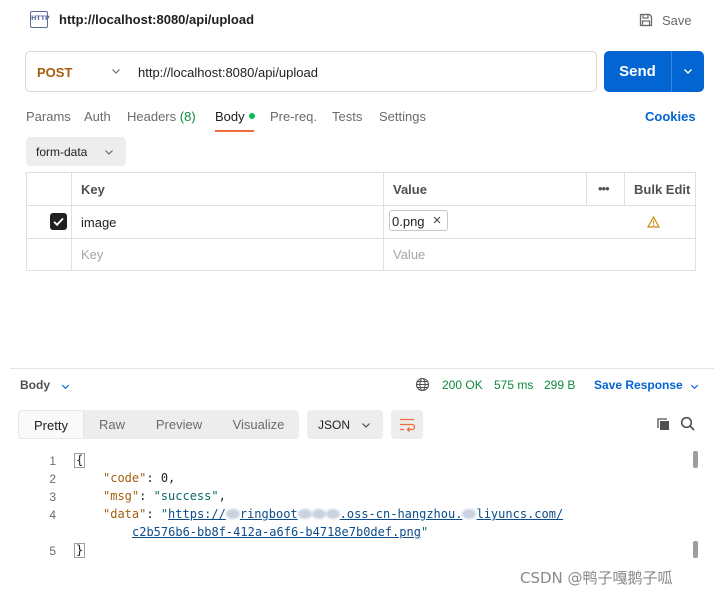 This screenshot has height=596, width=726. Describe the element at coordinates (251, 116) in the screenshot. I see `body-modified-dot` at that location.